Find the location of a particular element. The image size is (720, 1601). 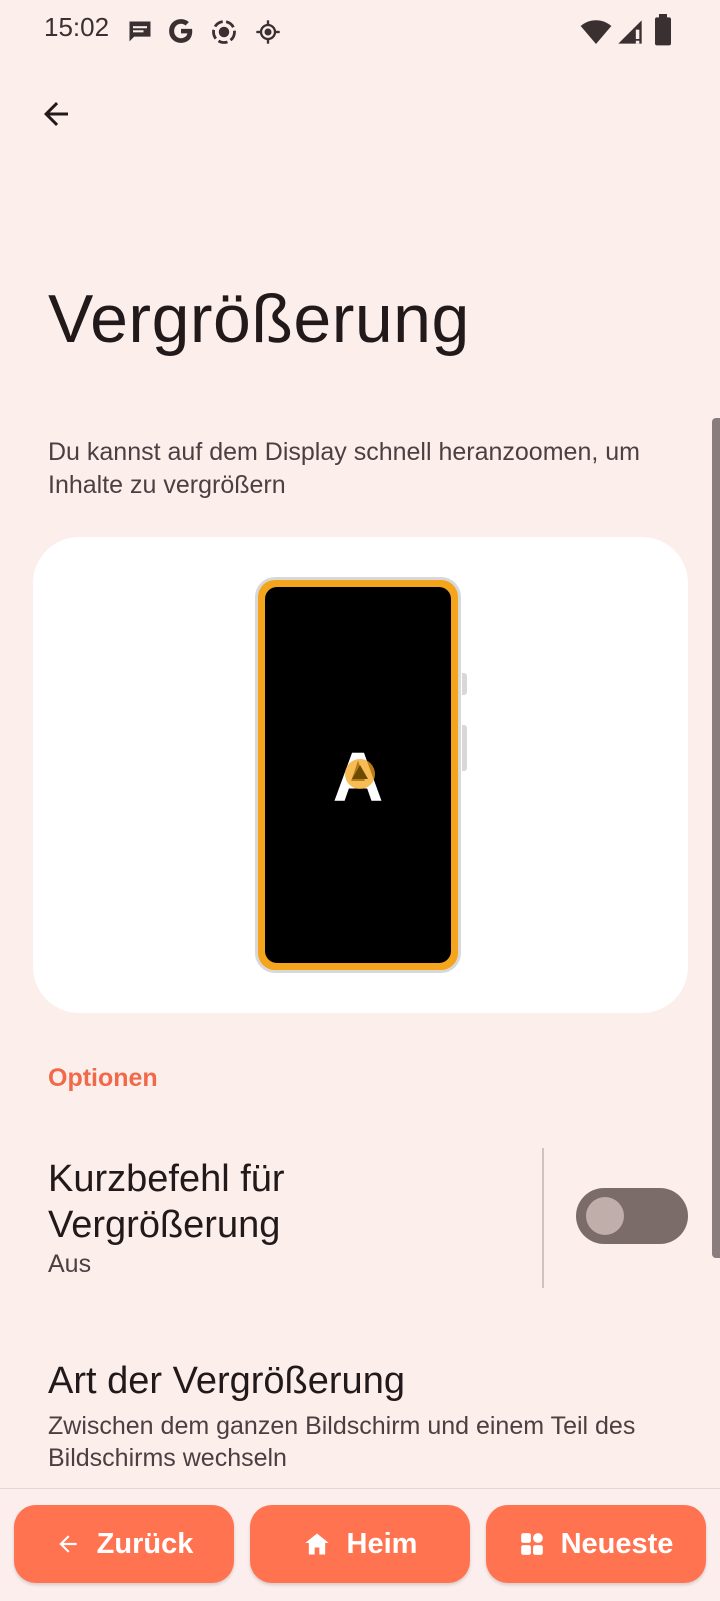

message-icon is located at coordinates (140, 31).